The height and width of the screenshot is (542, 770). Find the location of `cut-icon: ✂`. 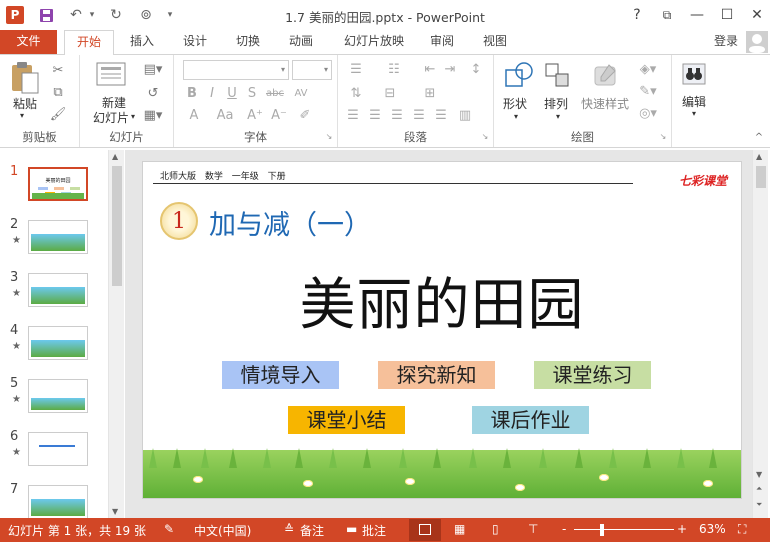

cut-icon: ✂ is located at coordinates (58, 70).